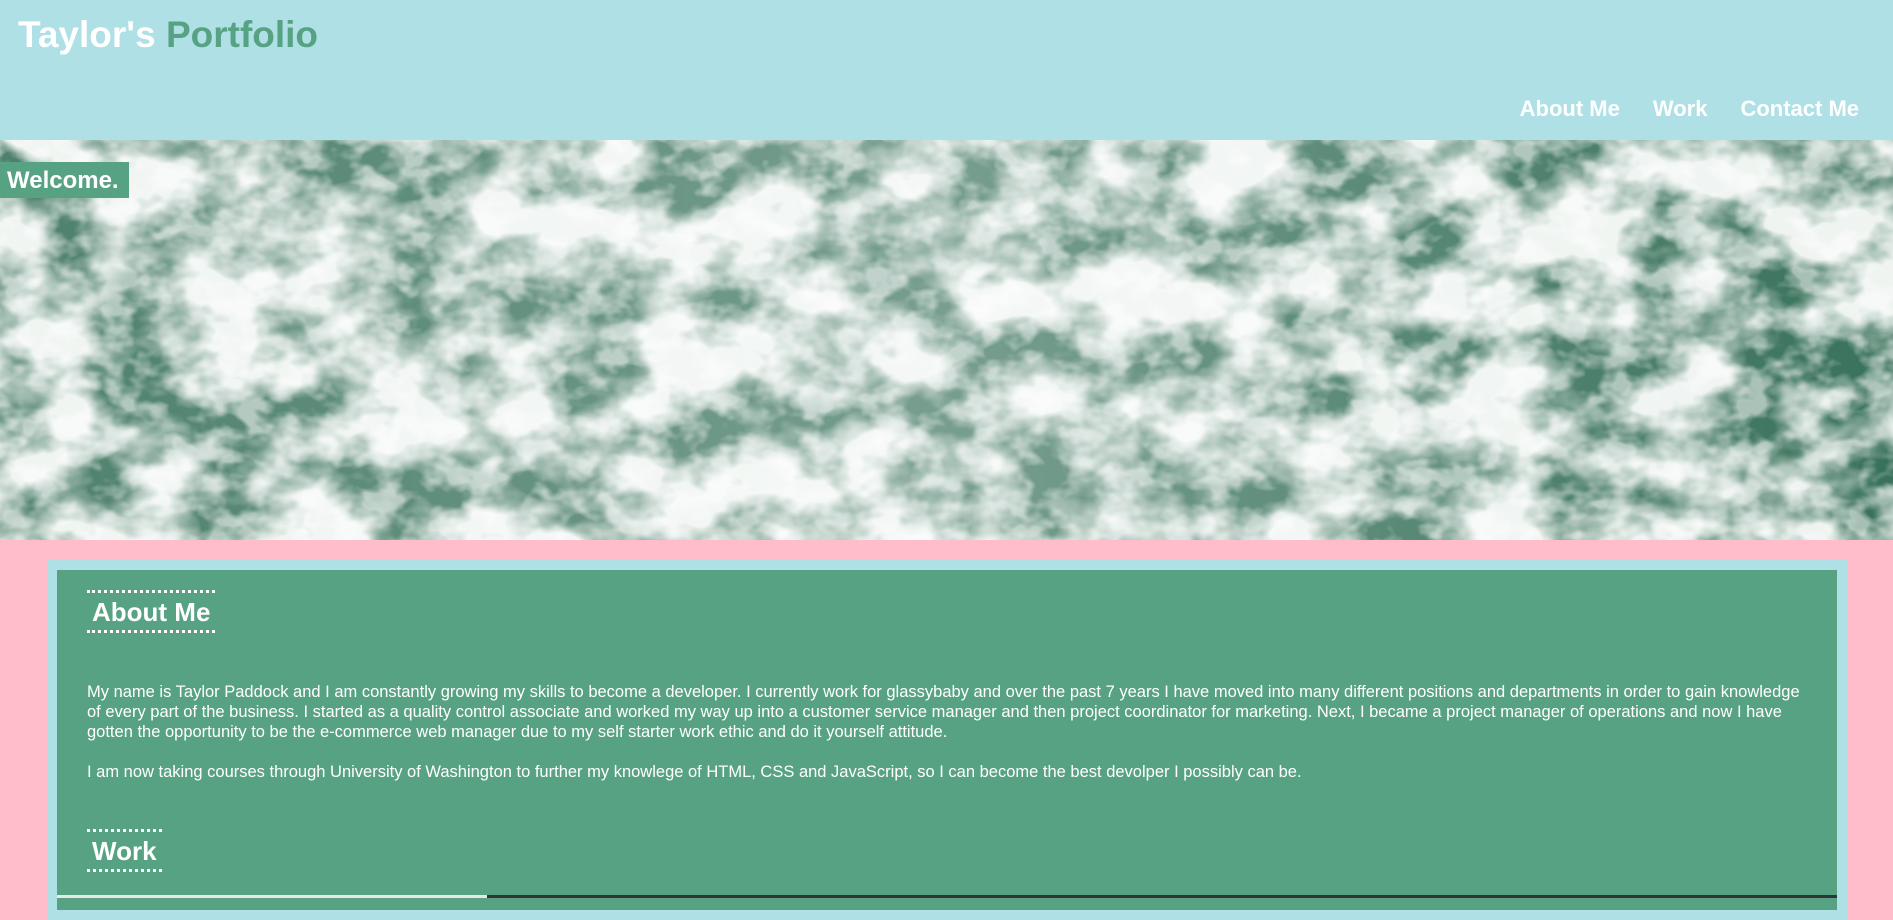 This screenshot has width=1893, height=920. Describe the element at coordinates (242, 34) in the screenshot. I see `site-title-accent: Portfolio` at that location.